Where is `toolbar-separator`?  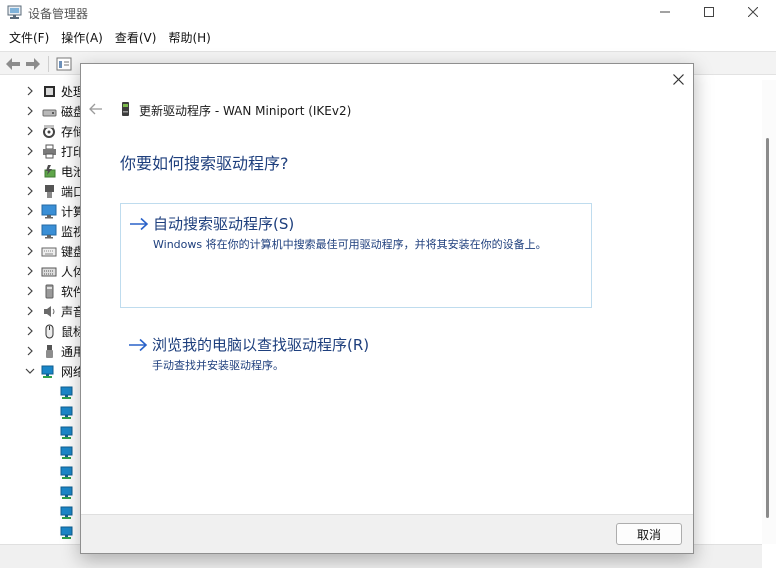 toolbar-separator is located at coordinates (48, 64).